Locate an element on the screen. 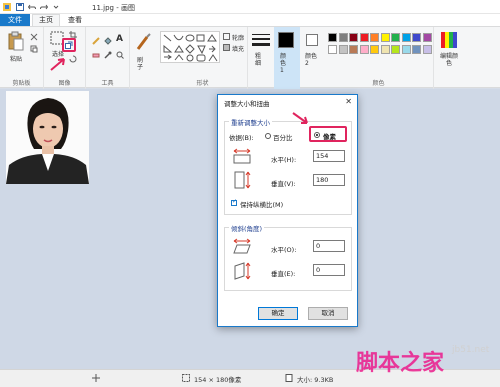 The width and height of the screenshot is (500, 387). shapes-gallery is located at coordinates (190, 47).